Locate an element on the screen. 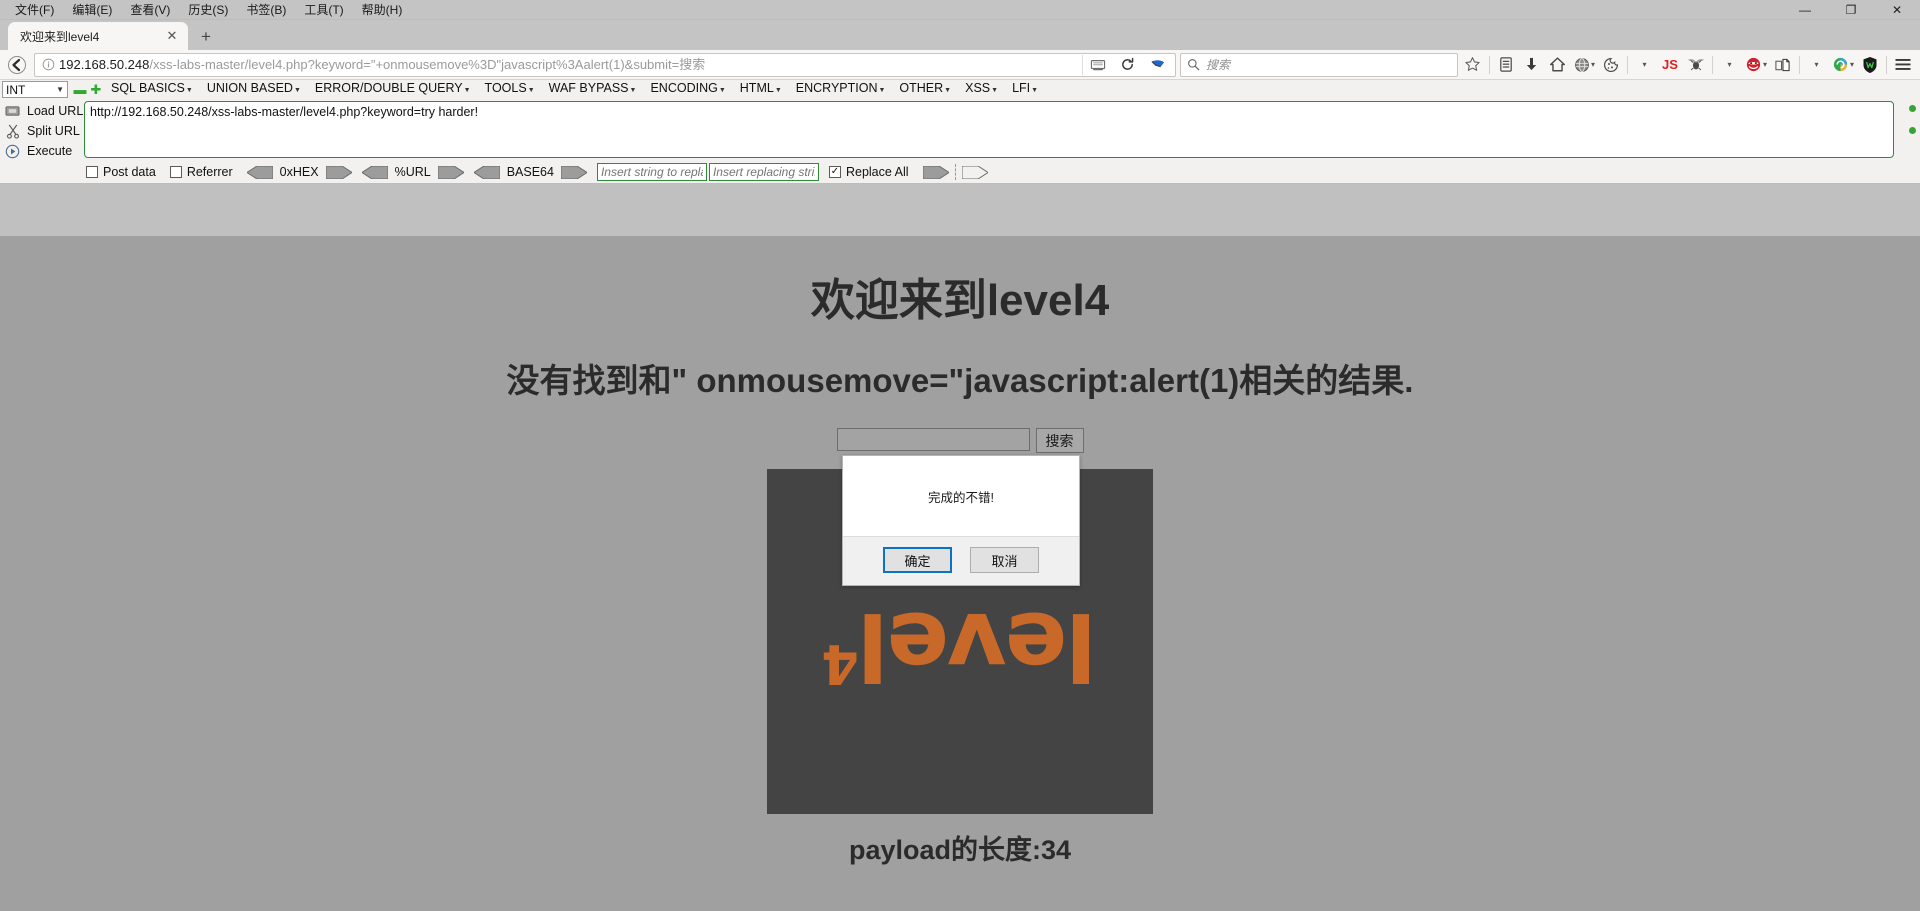  close-button: ✕ is located at coordinates (1897, 10).